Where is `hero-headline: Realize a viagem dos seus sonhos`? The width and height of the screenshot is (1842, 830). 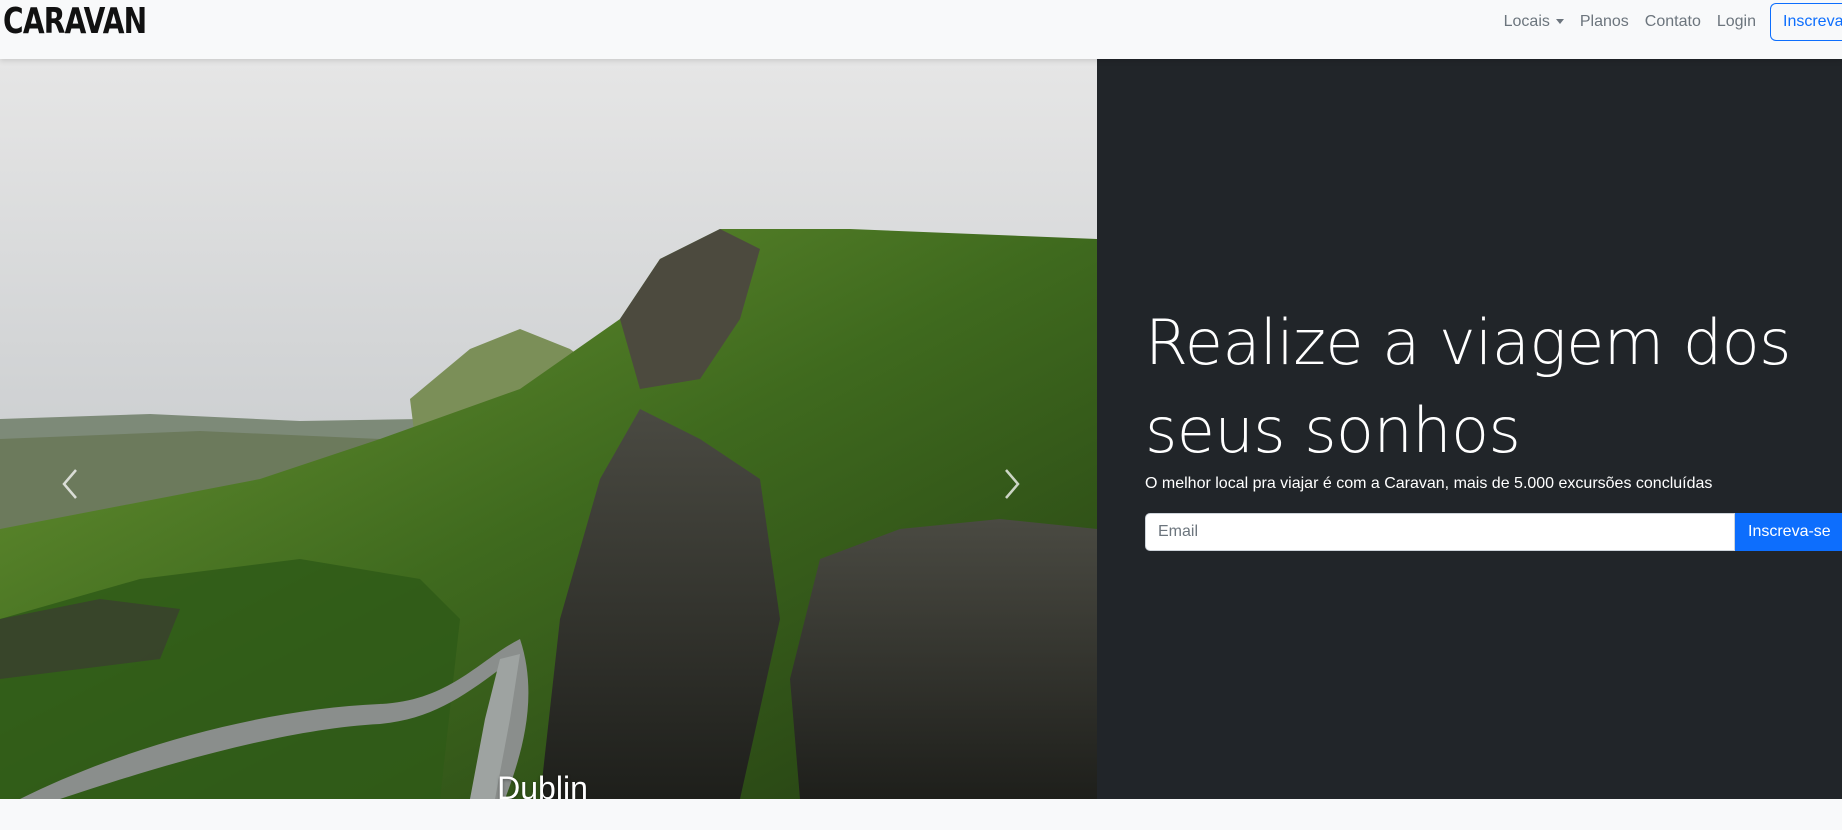
hero-headline: Realize a viagem dos seus sonhos is located at coordinates (1468, 386).